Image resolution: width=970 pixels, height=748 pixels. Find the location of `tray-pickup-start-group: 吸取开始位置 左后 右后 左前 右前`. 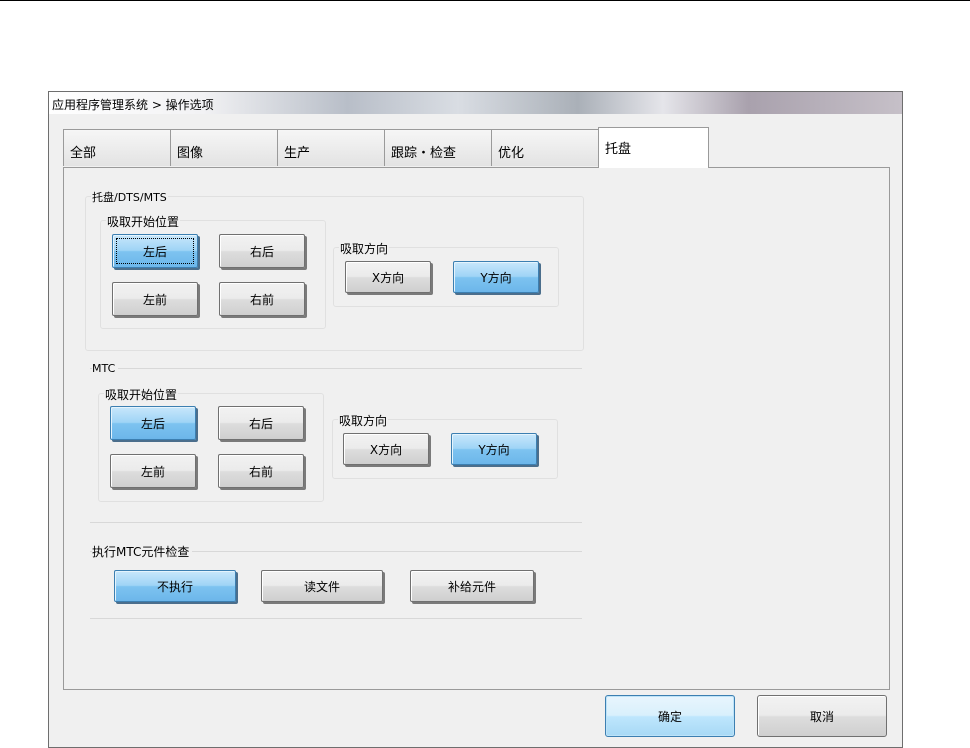

tray-pickup-start-group: 吸取开始位置 左后 右后 左前 右前 is located at coordinates (213, 271).